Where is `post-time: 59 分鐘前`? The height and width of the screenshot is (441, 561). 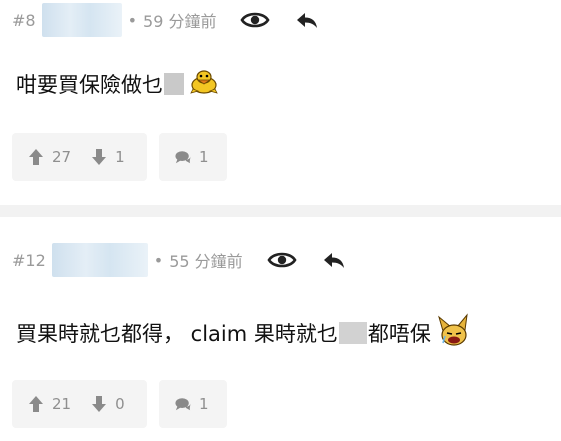
post-time: 59 分鐘前 is located at coordinates (180, 21).